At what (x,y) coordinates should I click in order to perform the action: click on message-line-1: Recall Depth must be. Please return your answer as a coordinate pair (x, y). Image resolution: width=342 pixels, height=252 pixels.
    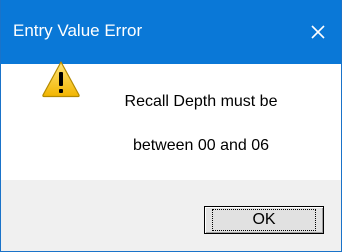
    Looking at the image, I should click on (201, 101).